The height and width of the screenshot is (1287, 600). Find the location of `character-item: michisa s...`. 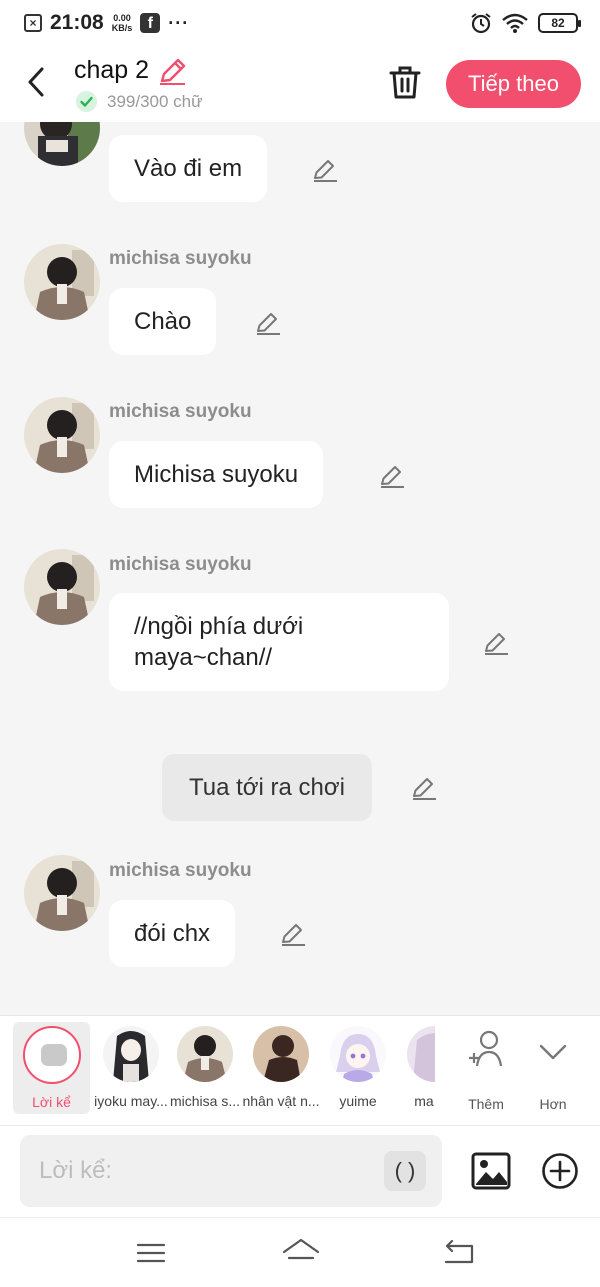

character-item: michisa s... is located at coordinates (205, 1071).